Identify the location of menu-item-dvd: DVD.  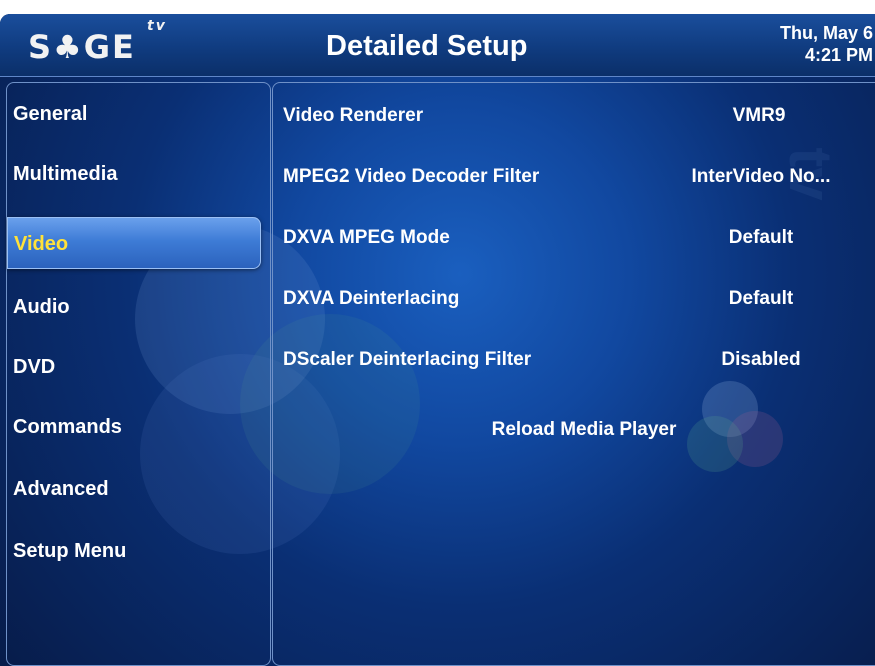
(134, 367).